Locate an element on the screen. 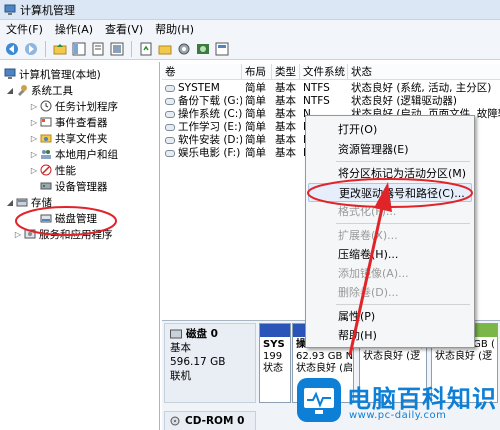 This screenshot has width=500, height=430. tree-label: 性能 is located at coordinates (65, 170).